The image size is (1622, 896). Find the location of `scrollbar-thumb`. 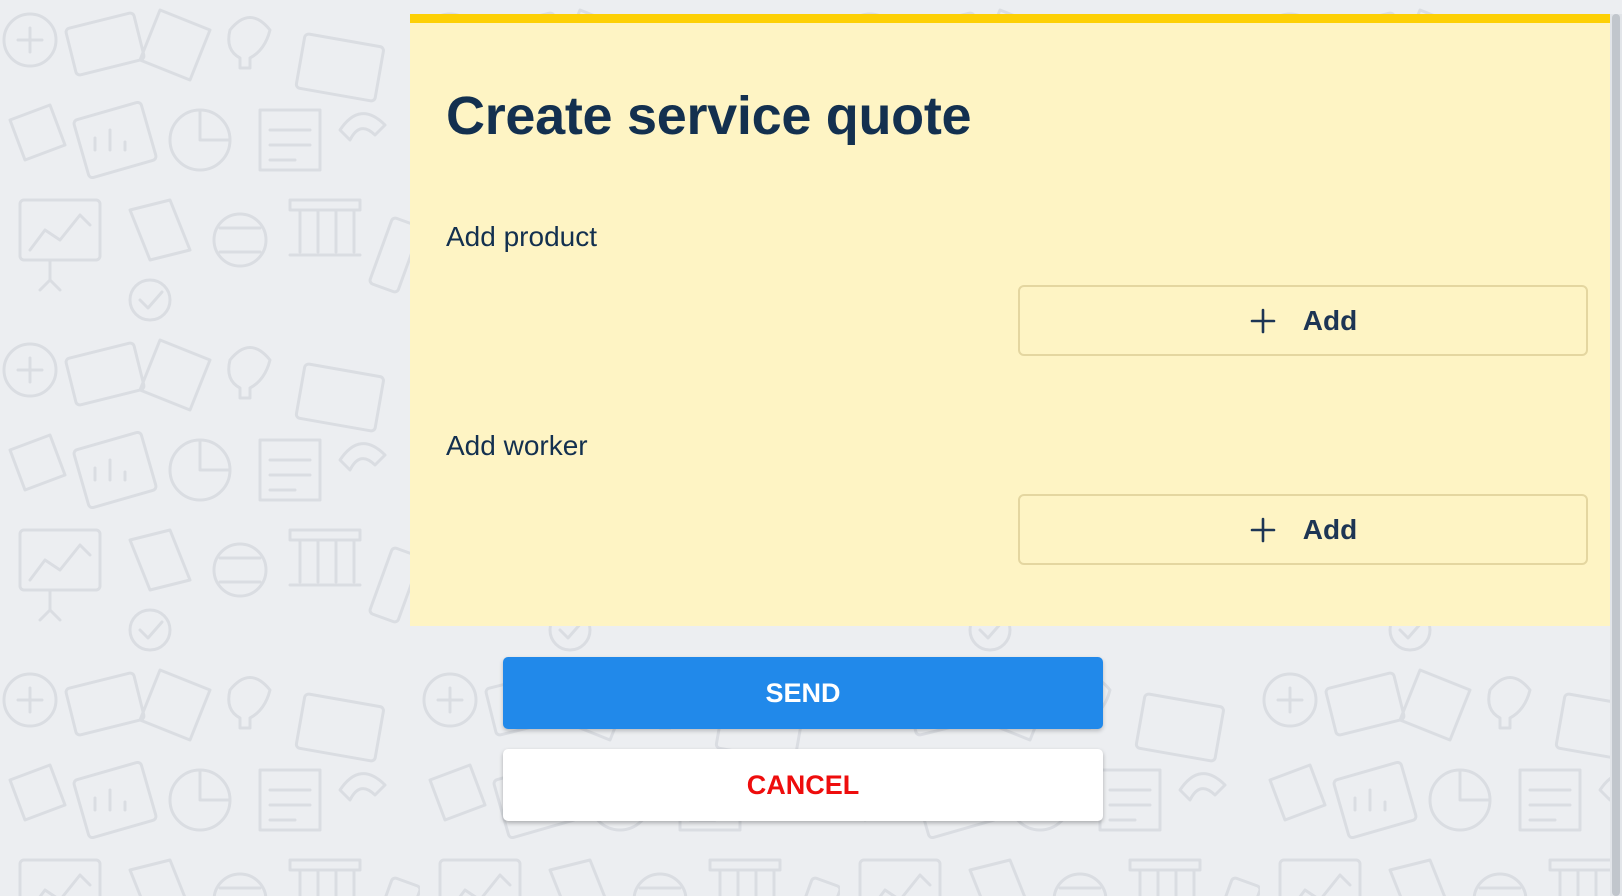

scrollbar-thumb is located at coordinates (1616, 455).